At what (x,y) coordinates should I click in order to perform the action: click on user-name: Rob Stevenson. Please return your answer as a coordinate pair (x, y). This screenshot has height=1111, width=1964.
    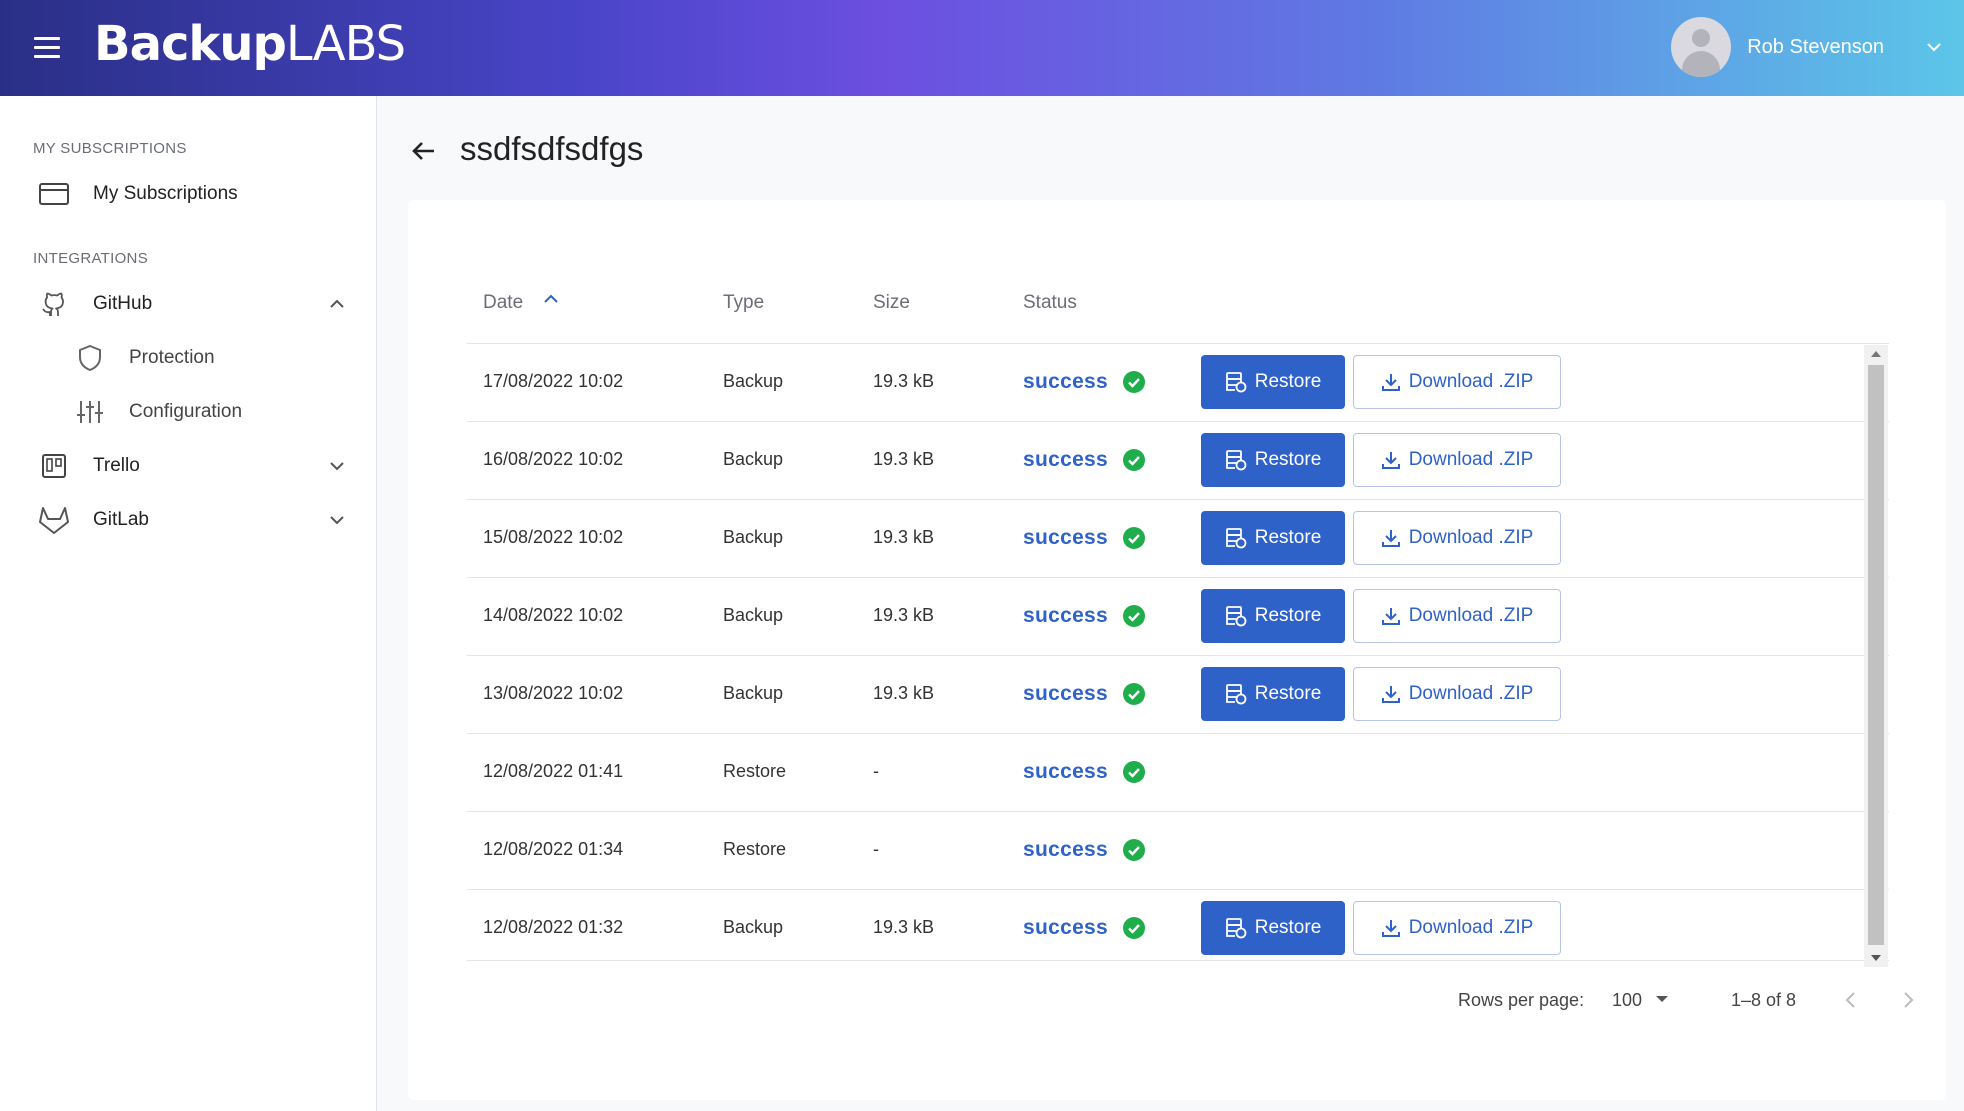
    Looking at the image, I should click on (1815, 46).